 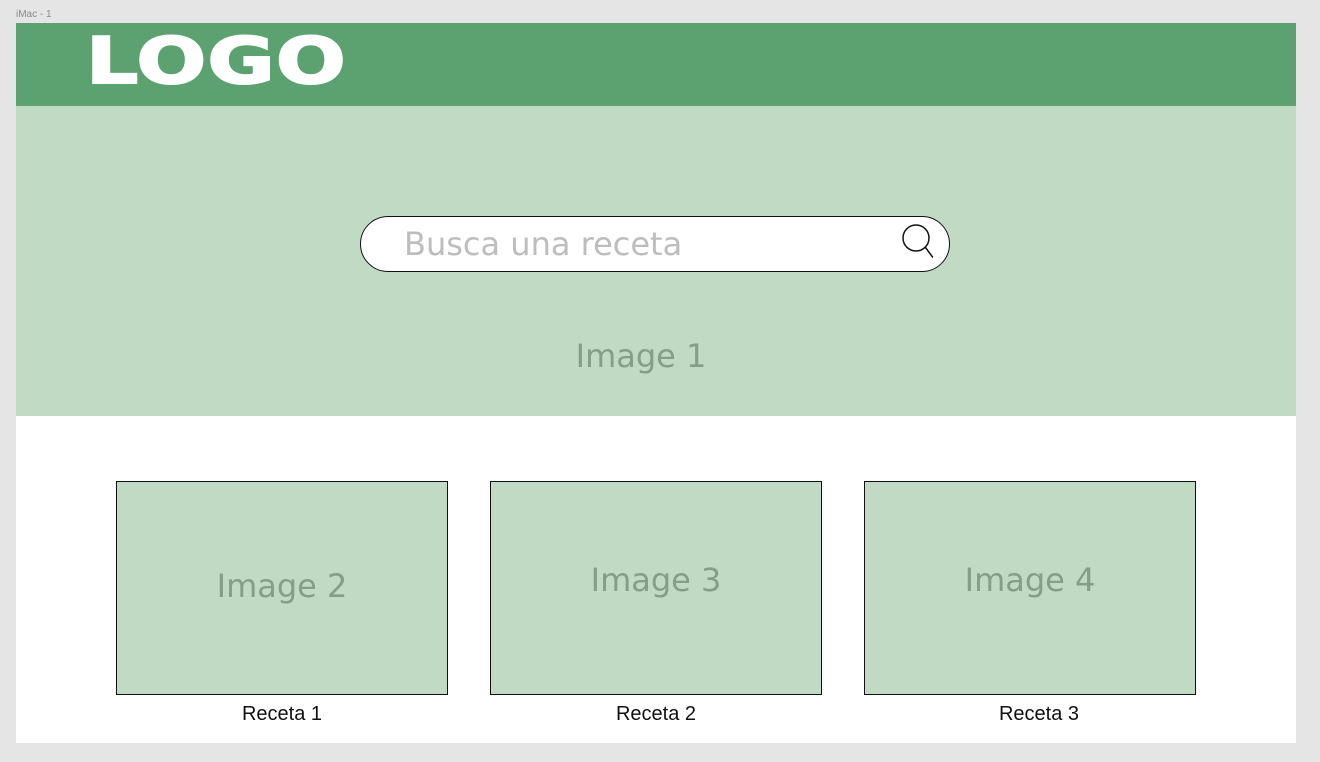 I want to click on hero-image-placeholder: Image 1, so click(x=641, y=356).